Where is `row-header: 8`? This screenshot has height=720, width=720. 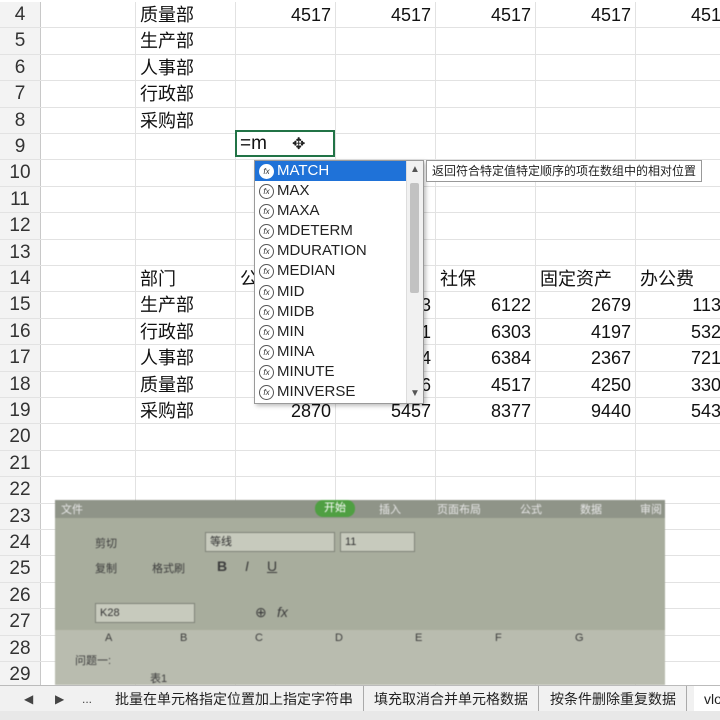 row-header: 8 is located at coordinates (20, 120).